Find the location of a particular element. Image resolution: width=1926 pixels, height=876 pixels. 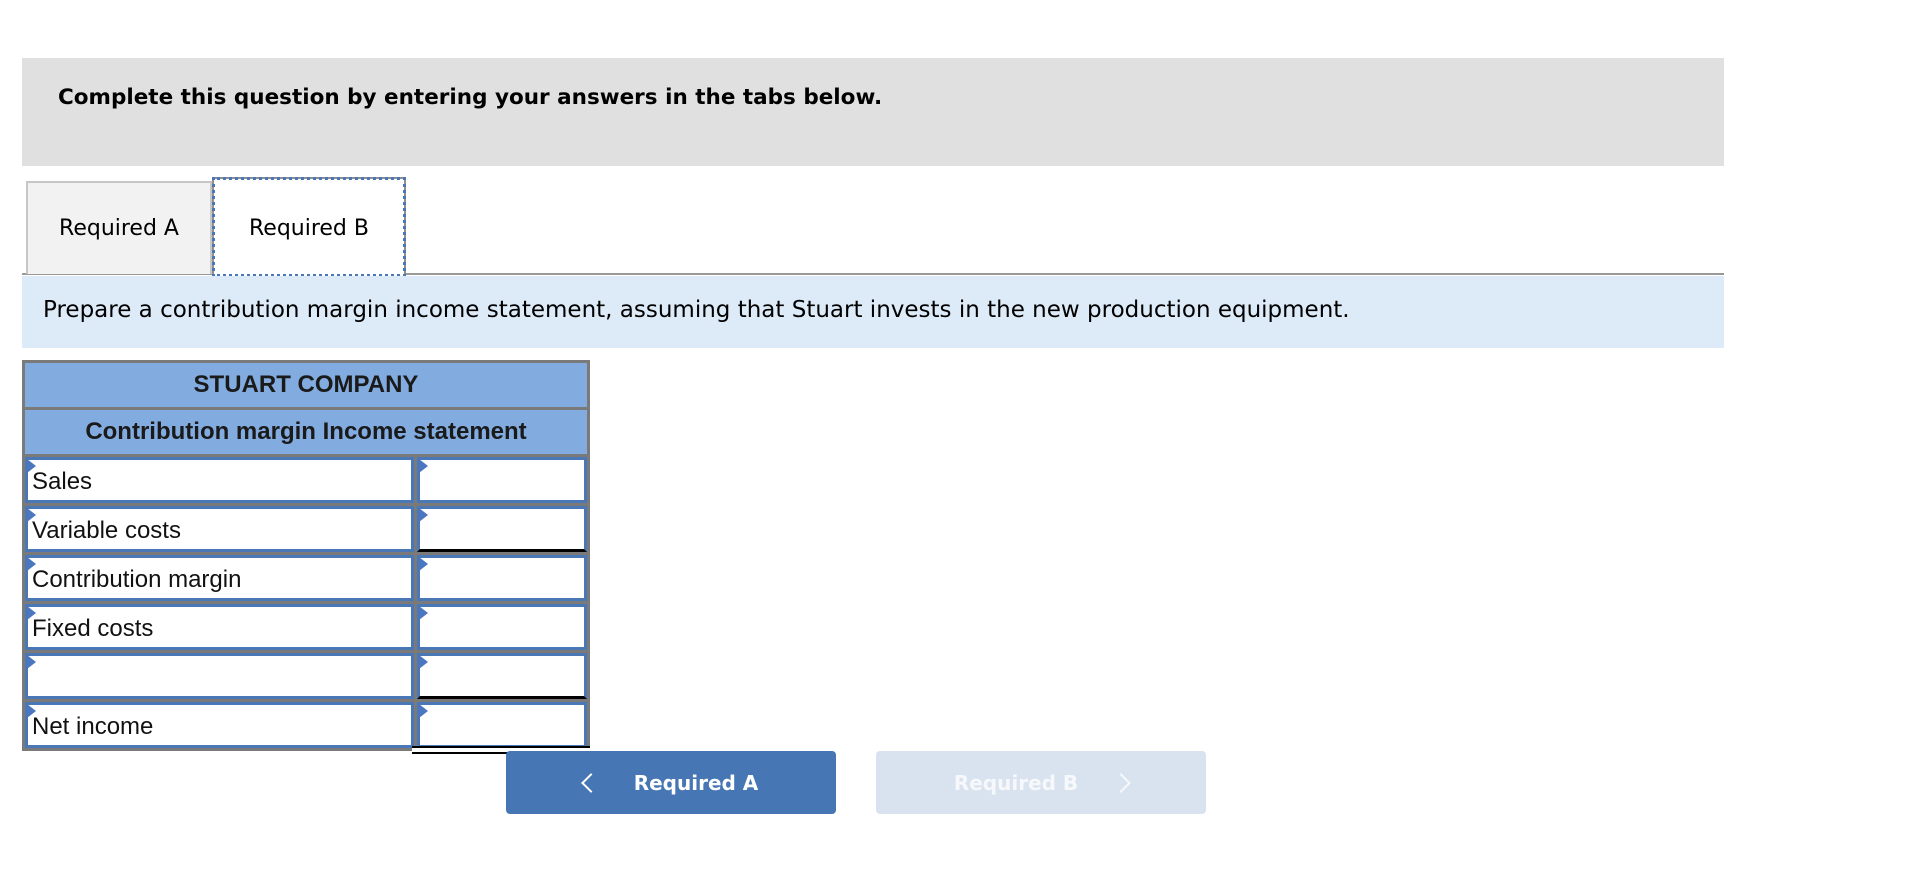

chevron-left-icon is located at coordinates (590, 782).